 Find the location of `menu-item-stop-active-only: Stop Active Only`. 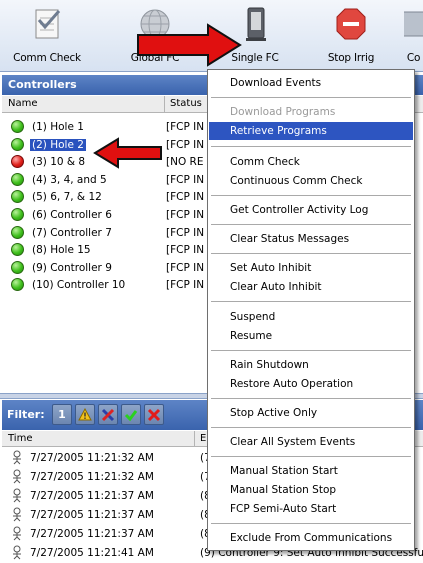

menu-item-stop-active-only: Stop Active Only is located at coordinates (311, 413).